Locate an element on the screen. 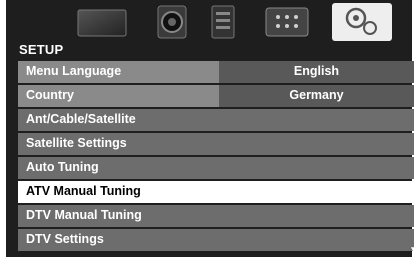 Image resolution: width=418 pixels, height=257 pixels. menu-item-label: DTV Settings is located at coordinates (65, 239).